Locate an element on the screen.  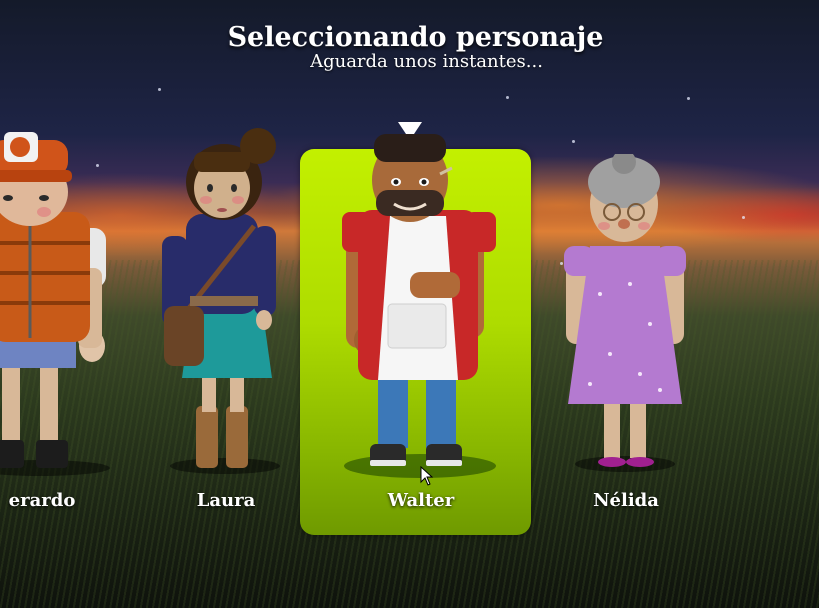
character-name-walter: Walter is located at coordinates (421, 500).